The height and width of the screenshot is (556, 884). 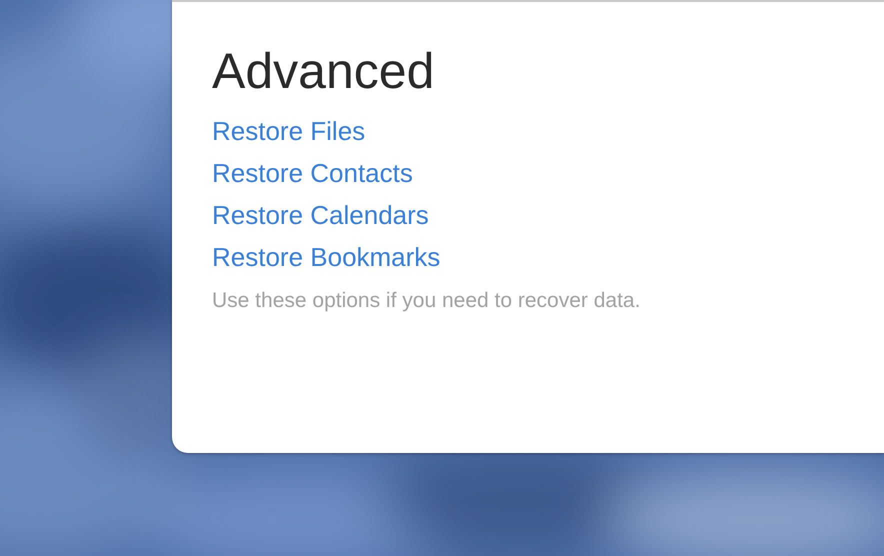 I want to click on help-text: Use these options if you need to recover data., so click(x=427, y=301).